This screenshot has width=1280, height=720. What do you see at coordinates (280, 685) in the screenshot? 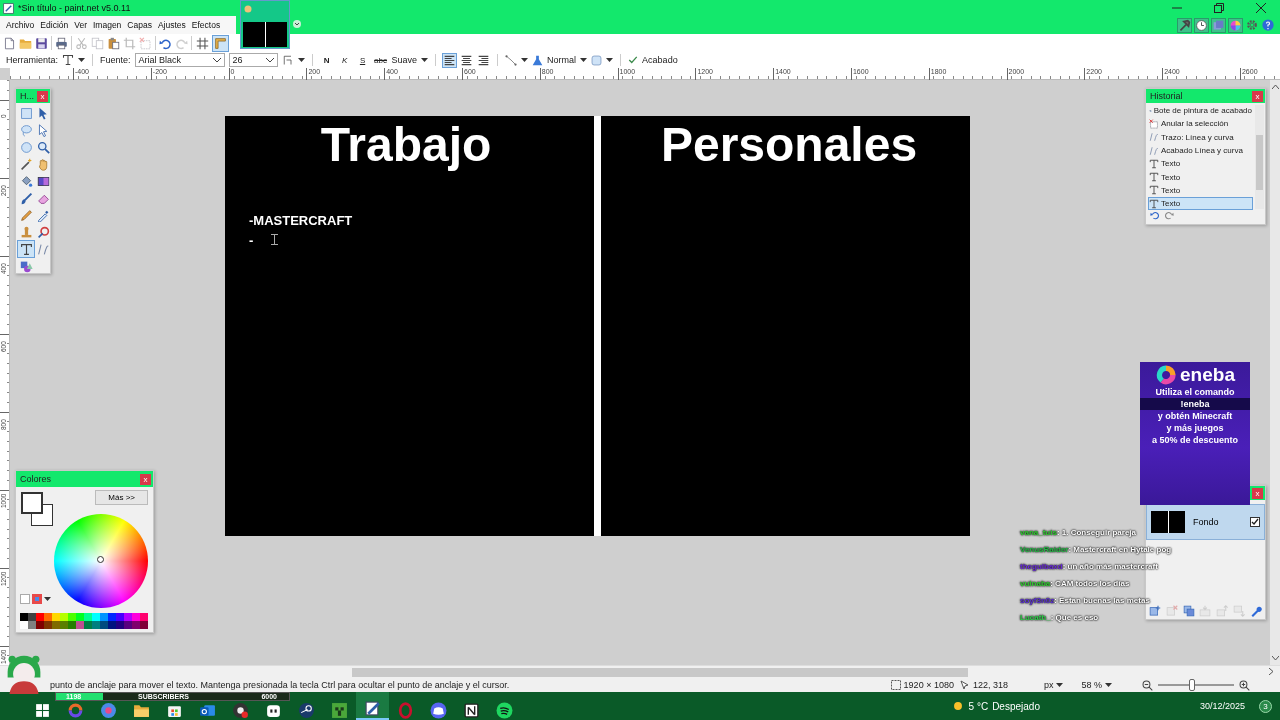
I see `status-hint: punto de anclaje para mover el texto. Mantenga presionada la tecla Ctrl para ocultar el punto de anclaje y el cursor.` at bounding box center [280, 685].